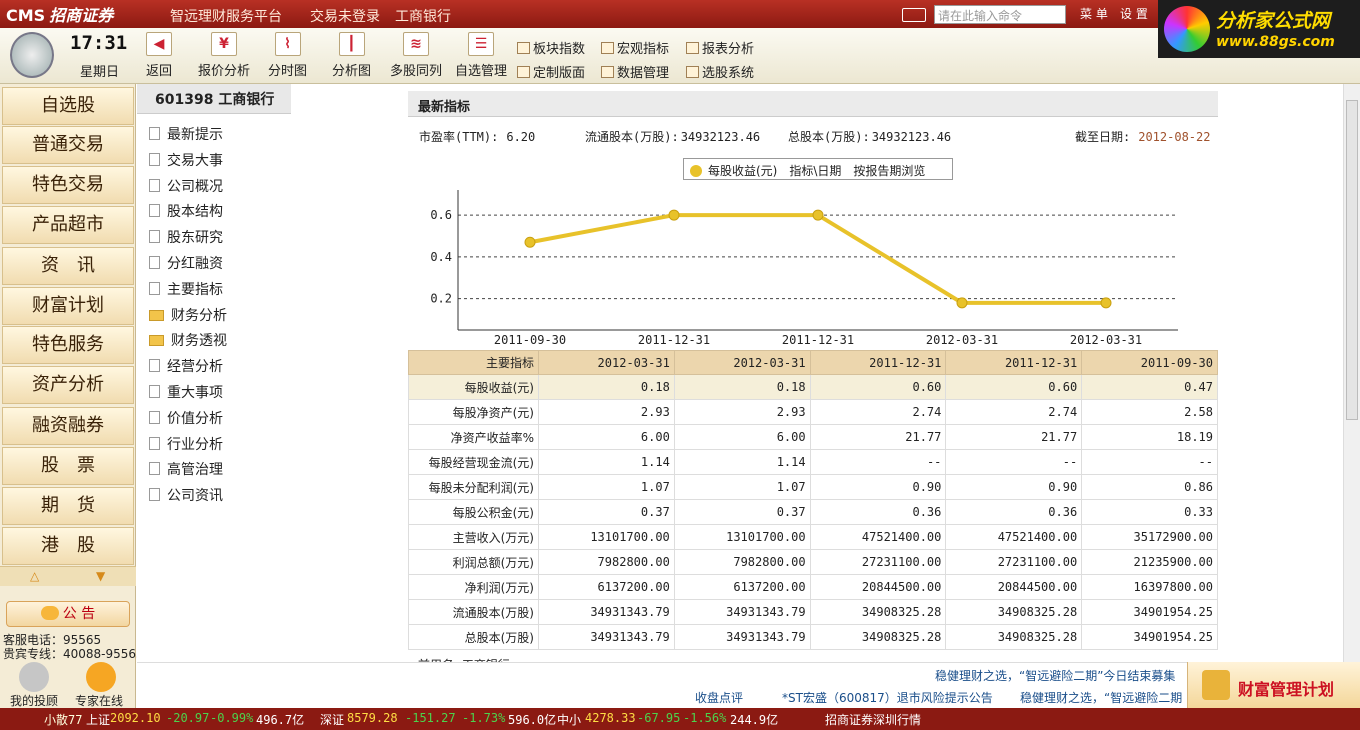  Describe the element at coordinates (481, 55) in the screenshot. I see `watchlist-manage-button: ☰ 自选管理` at that location.